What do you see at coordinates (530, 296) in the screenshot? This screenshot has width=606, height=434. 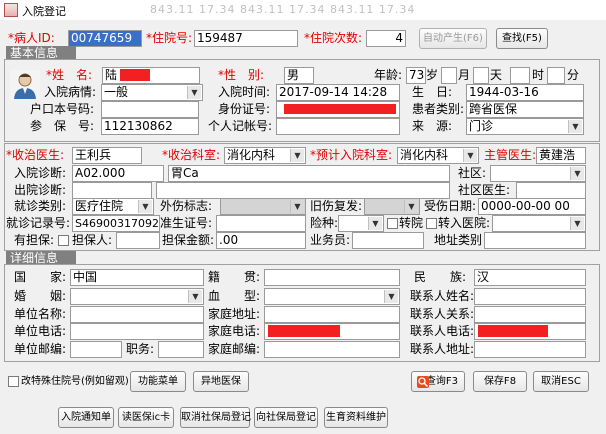 I see `contact-name-input` at bounding box center [530, 296].